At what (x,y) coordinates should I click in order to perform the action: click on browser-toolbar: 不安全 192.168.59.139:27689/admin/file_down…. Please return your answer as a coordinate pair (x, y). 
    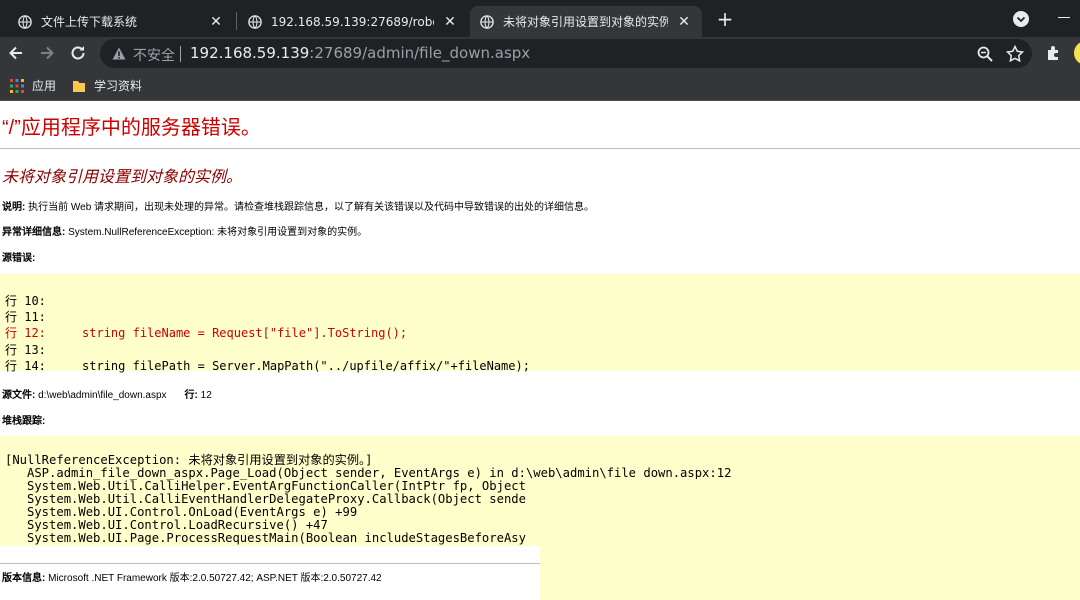
    Looking at the image, I should click on (540, 53).